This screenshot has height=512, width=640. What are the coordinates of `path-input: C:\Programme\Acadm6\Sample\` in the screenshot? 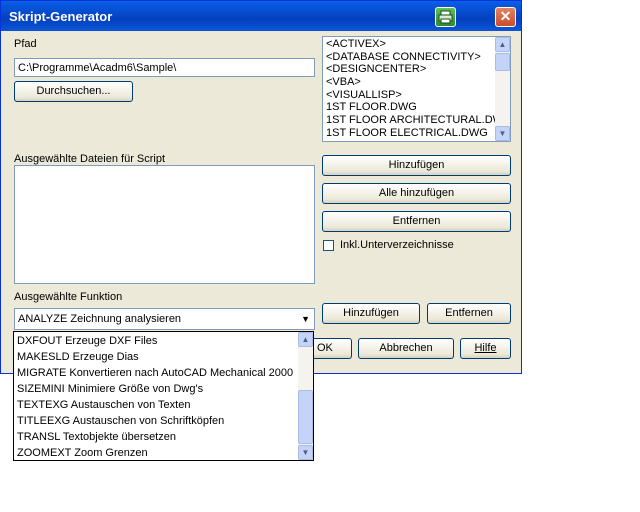 It's located at (164, 67).